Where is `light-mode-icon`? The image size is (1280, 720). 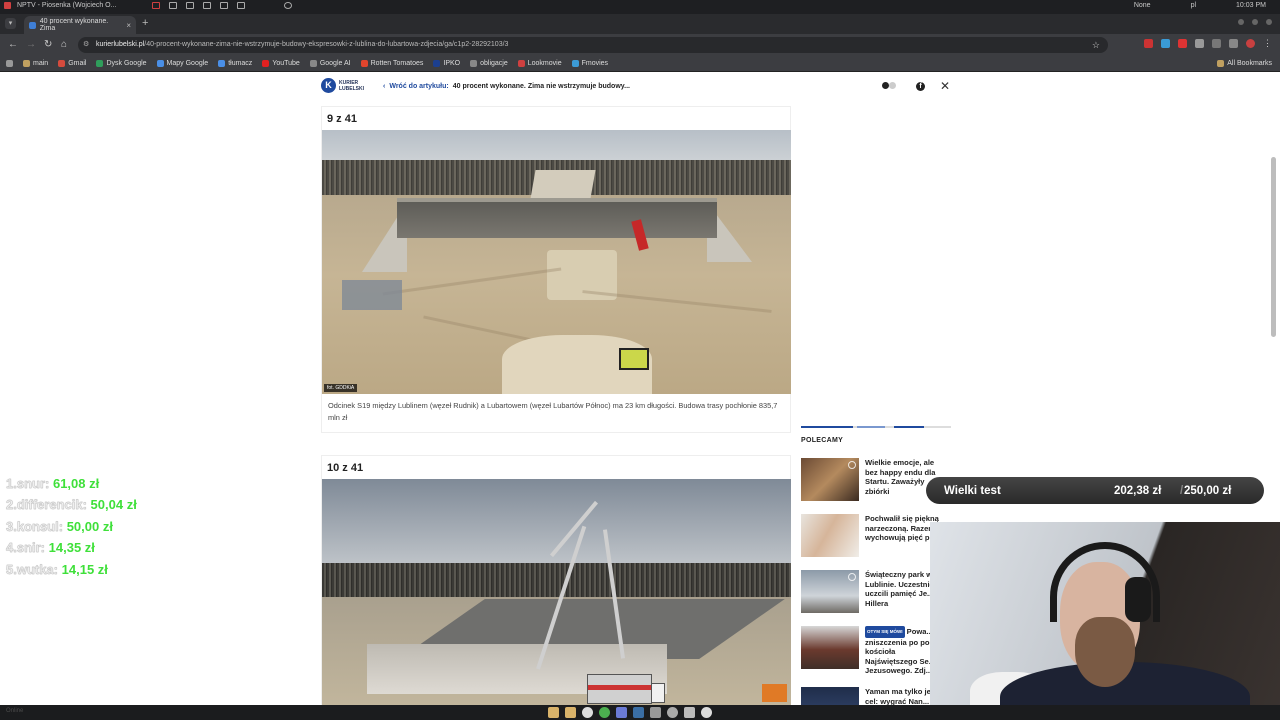 light-mode-icon is located at coordinates (892, 85).